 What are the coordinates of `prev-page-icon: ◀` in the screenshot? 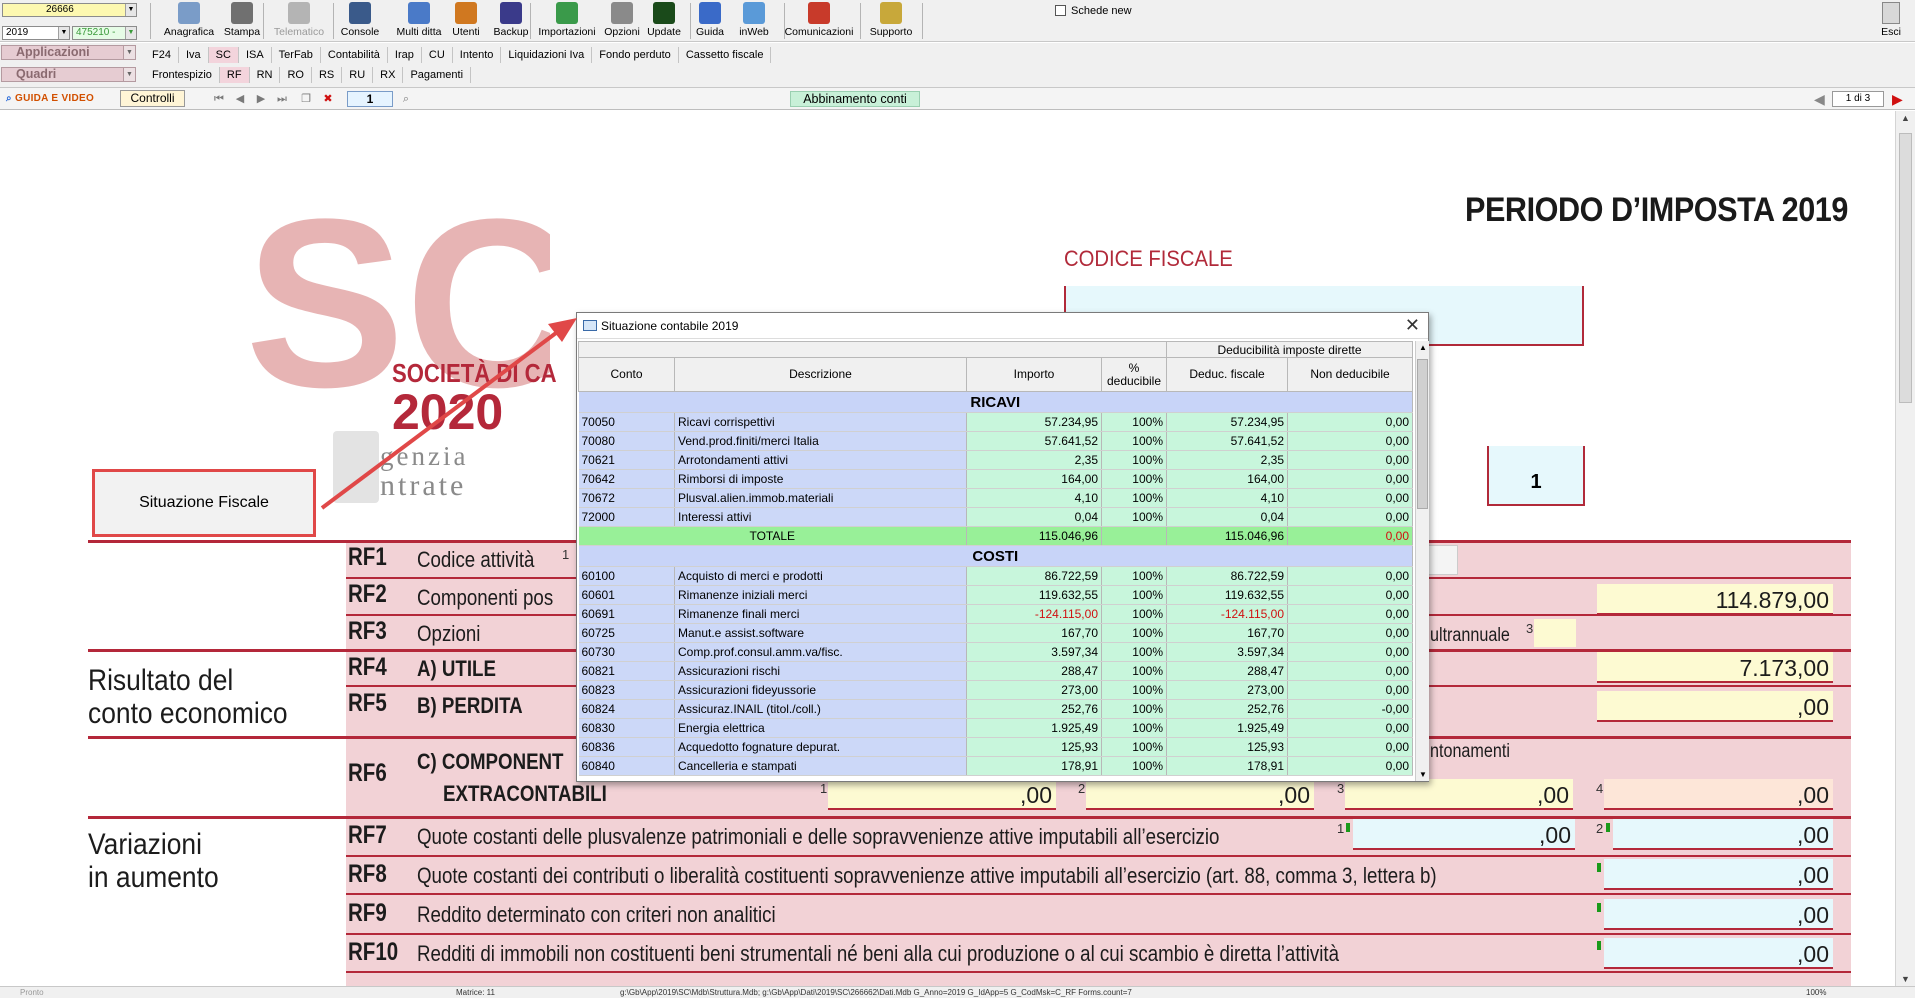 It's located at (240, 99).